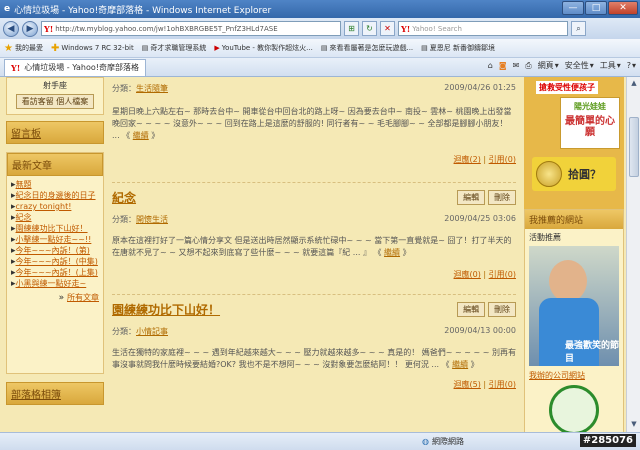  What do you see at coordinates (592, 352) in the screenshot?
I see `photo-caption: 最強歡笑的節目` at bounding box center [592, 352].